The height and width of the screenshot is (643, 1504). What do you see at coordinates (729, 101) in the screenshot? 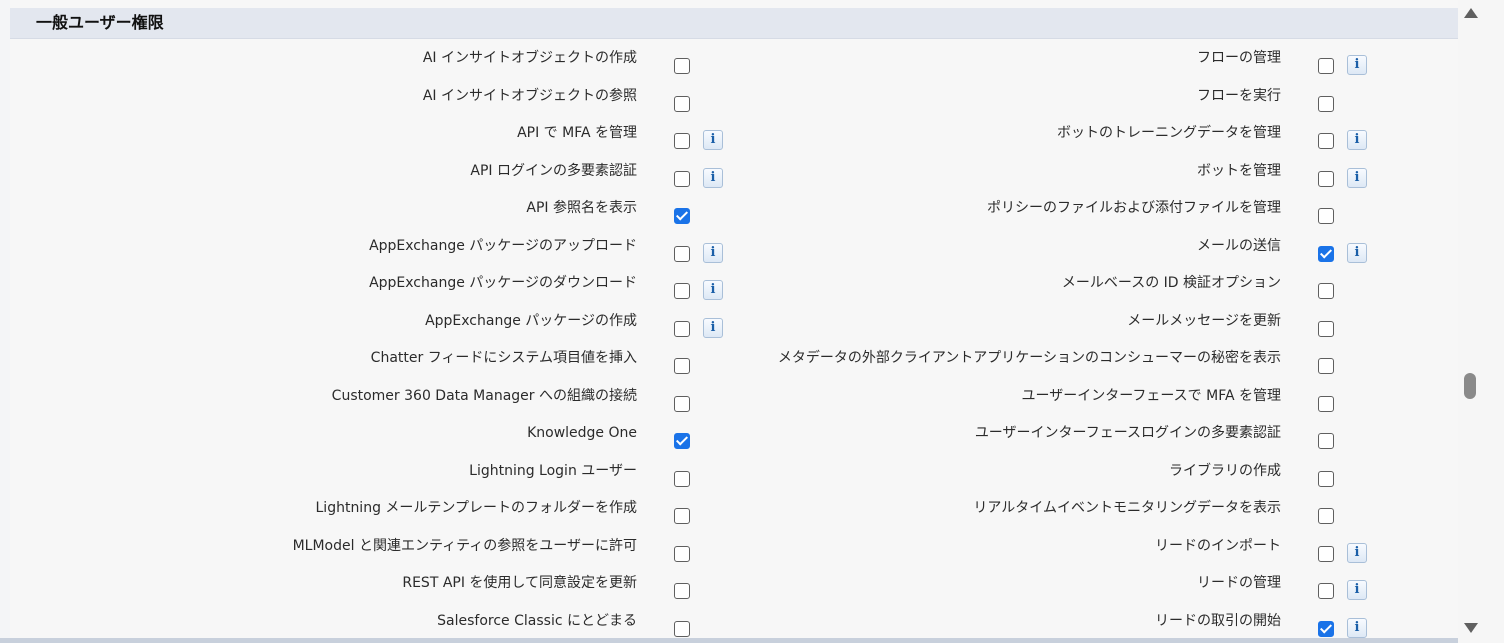
I see `permission-row: フローを実行` at bounding box center [729, 101].